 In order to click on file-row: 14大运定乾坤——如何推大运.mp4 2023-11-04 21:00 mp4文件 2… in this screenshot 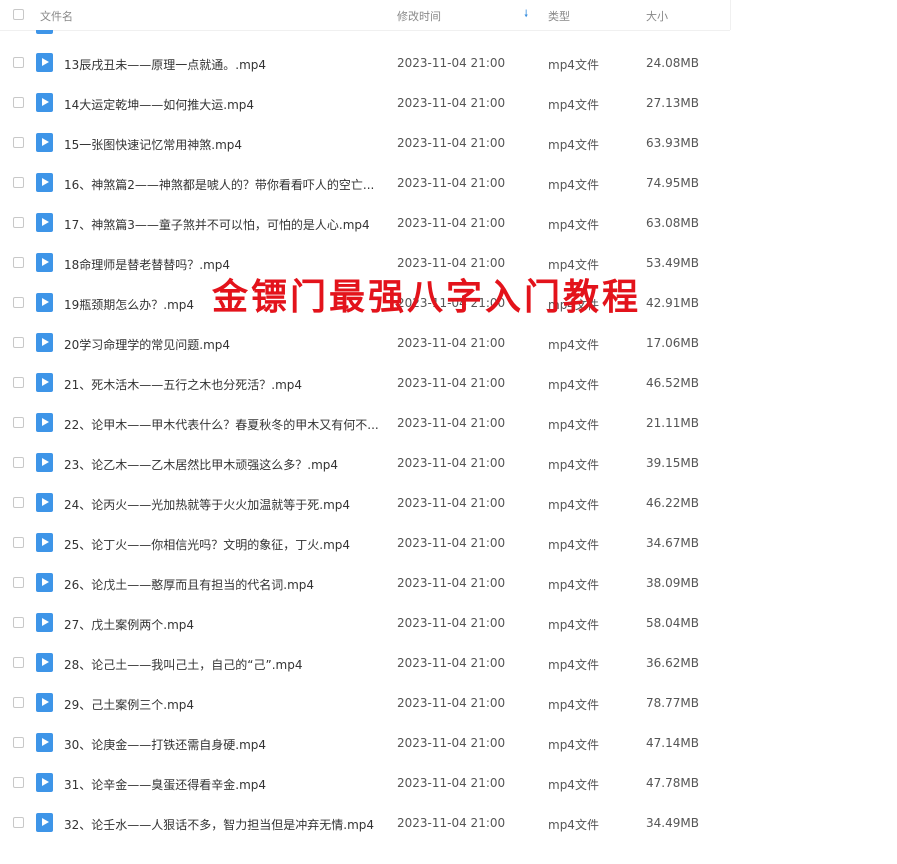, I will do `click(448, 103)`.